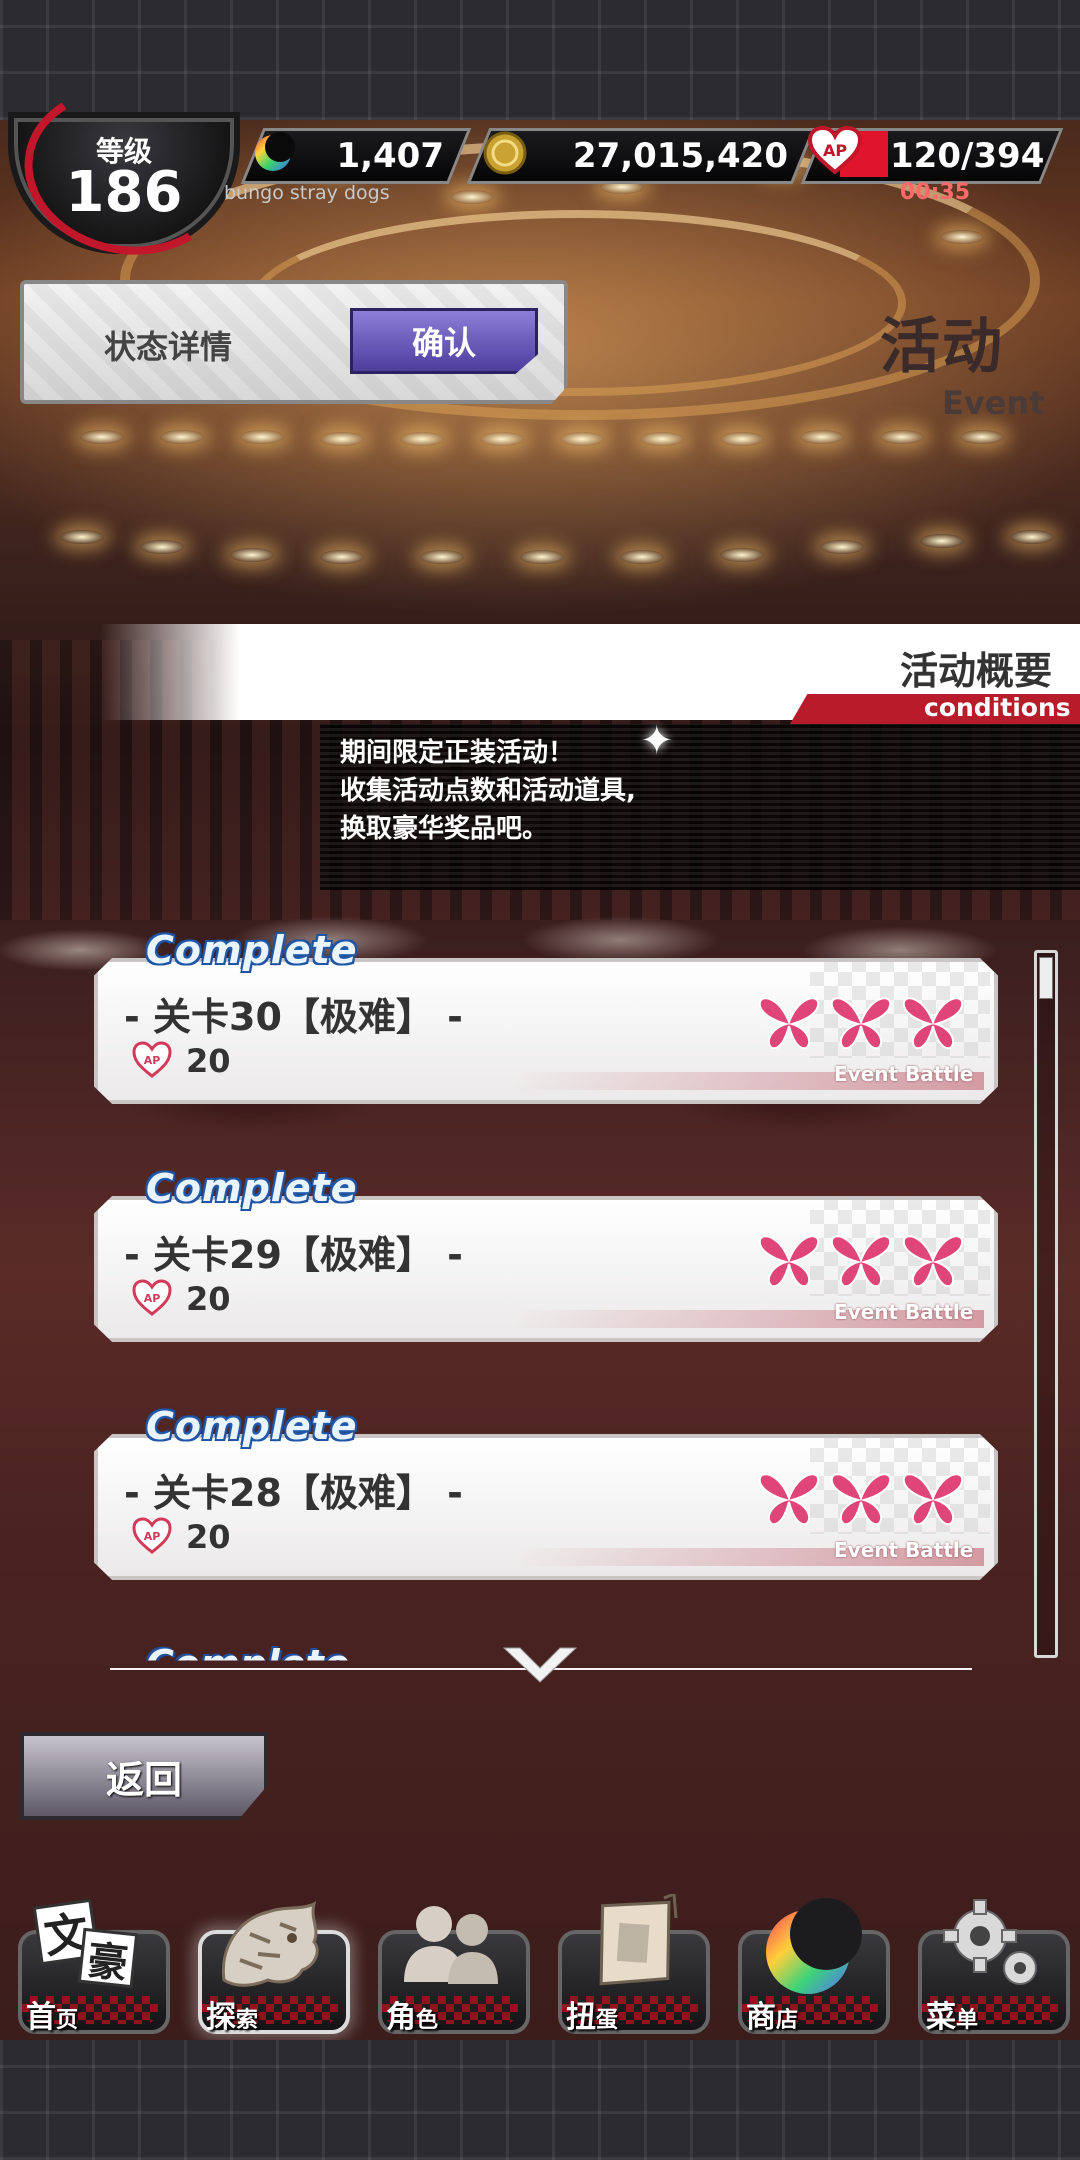 The height and width of the screenshot is (2160, 1080). Describe the element at coordinates (546, 1016) in the screenshot. I see `stage-card: Complete - 关卡30【极难】 - AP 20 Event Battle` at that location.